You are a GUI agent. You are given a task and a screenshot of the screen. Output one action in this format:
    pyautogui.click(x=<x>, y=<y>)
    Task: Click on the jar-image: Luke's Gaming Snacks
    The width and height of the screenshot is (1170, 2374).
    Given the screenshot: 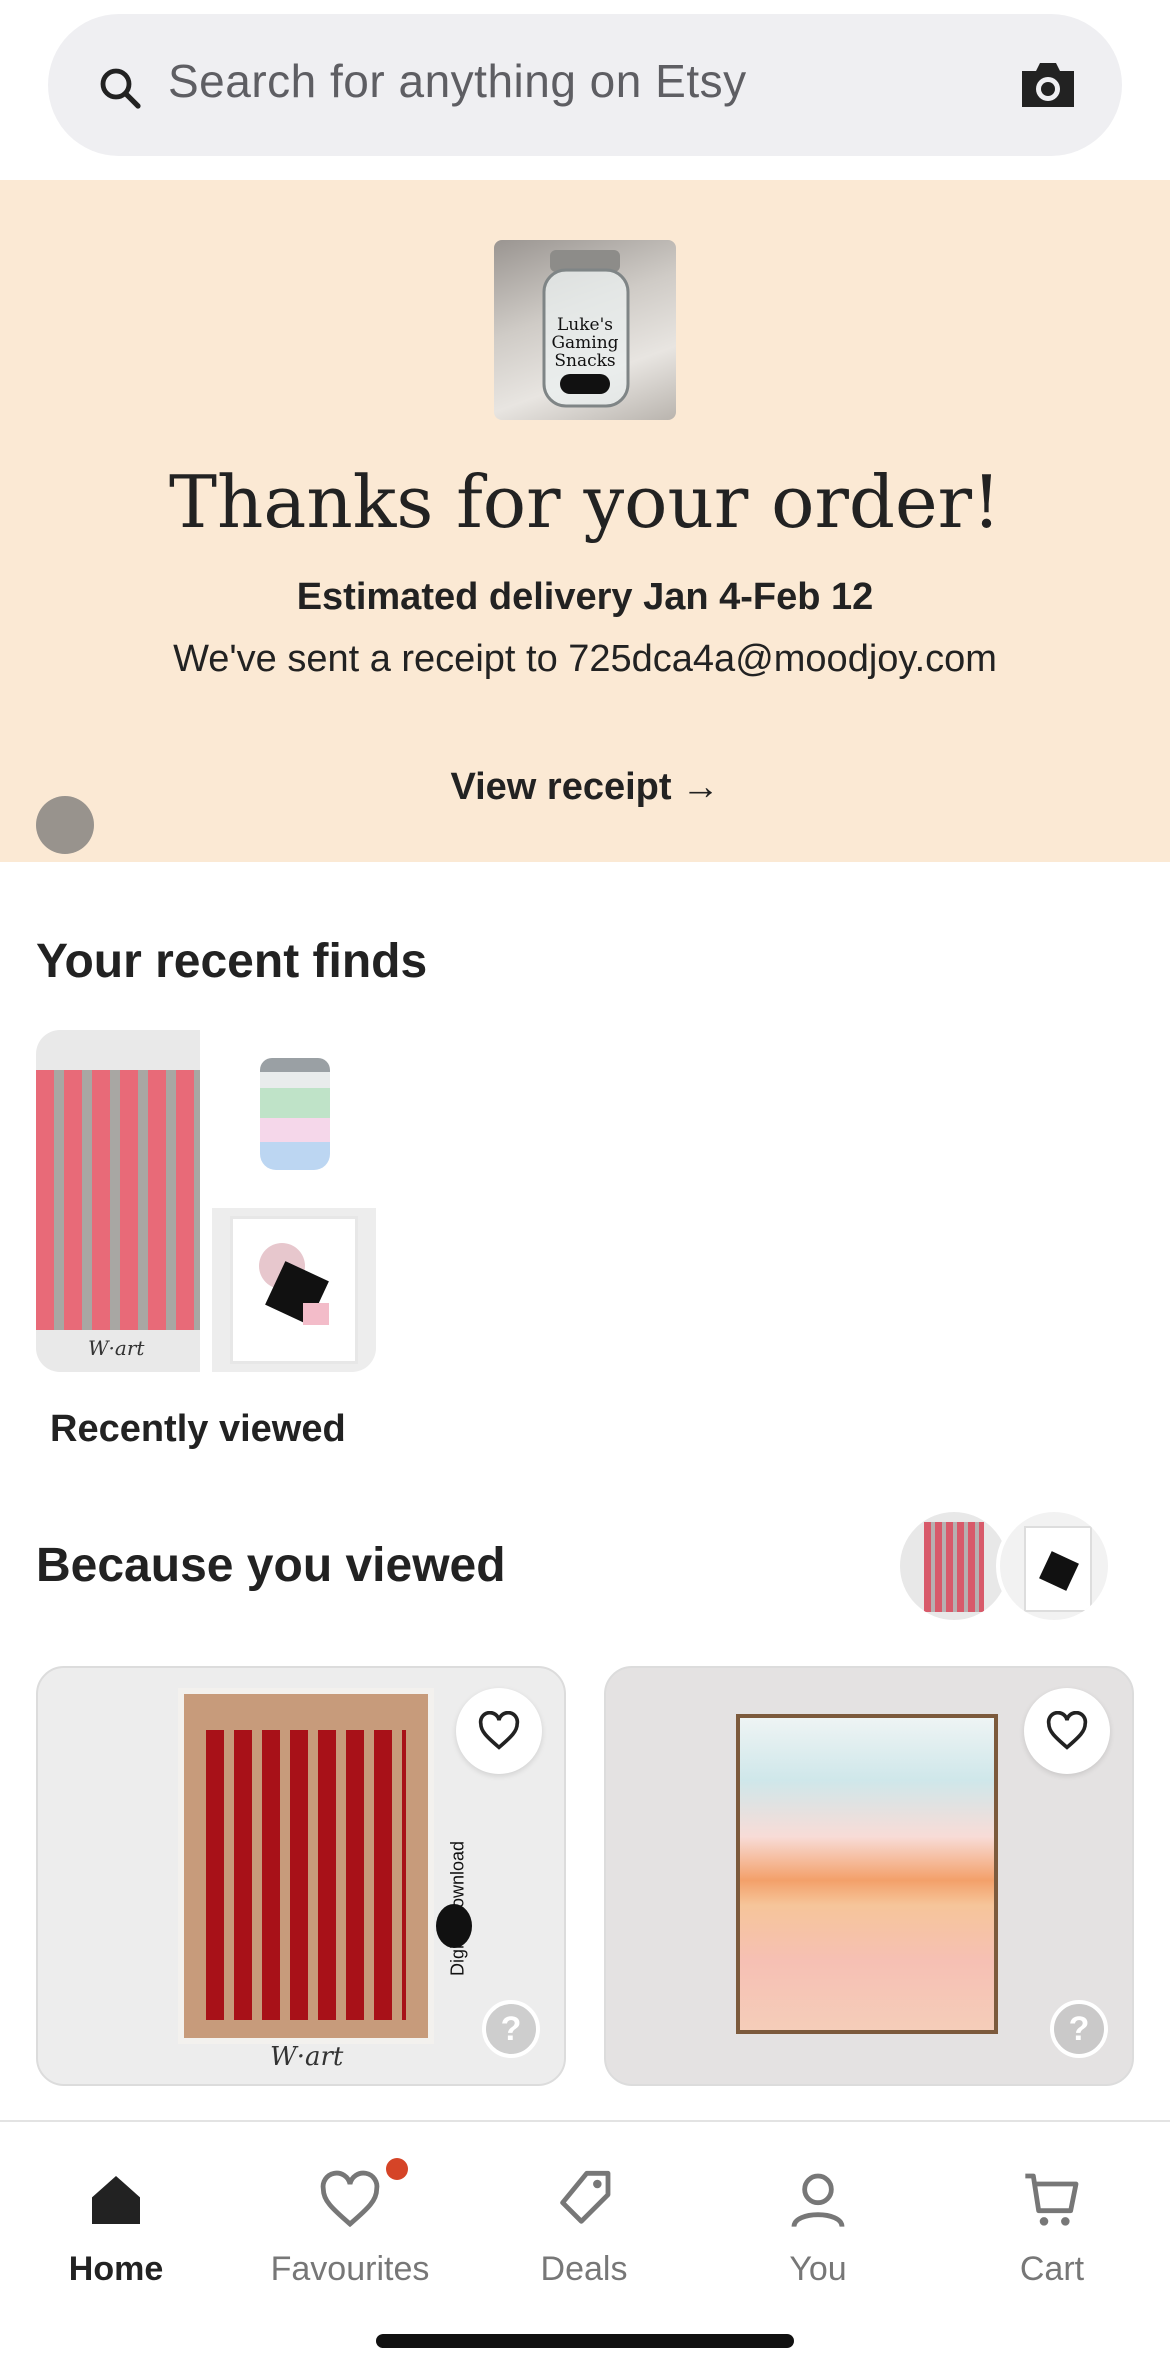 What is the action you would take?
    pyautogui.click(x=586, y=329)
    